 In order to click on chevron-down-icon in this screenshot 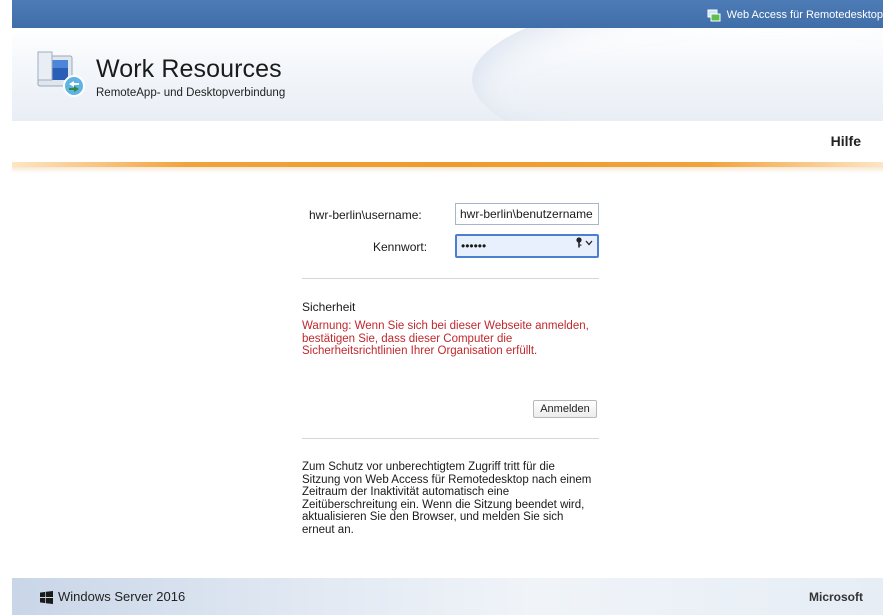, I will do `click(589, 242)`.